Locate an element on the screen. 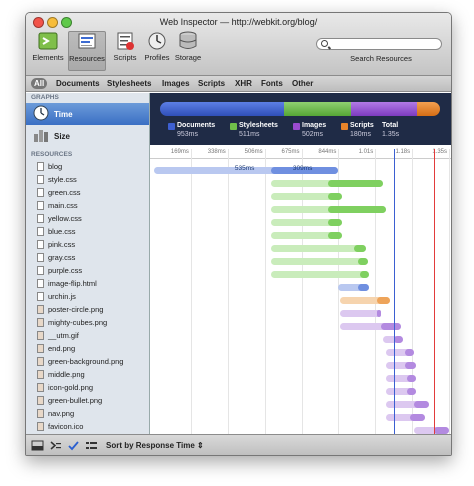 This screenshot has height=486, width=474. resource-item: nav.png is located at coordinates (87, 413).